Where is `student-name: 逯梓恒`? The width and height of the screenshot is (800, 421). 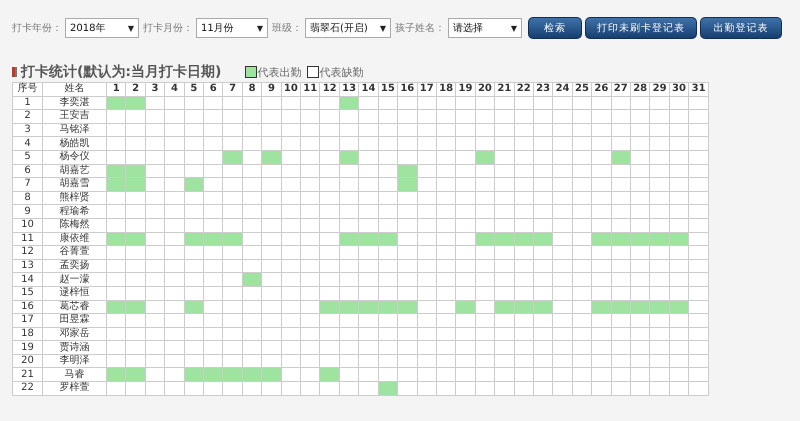 student-name: 逯梓恒 is located at coordinates (74, 293).